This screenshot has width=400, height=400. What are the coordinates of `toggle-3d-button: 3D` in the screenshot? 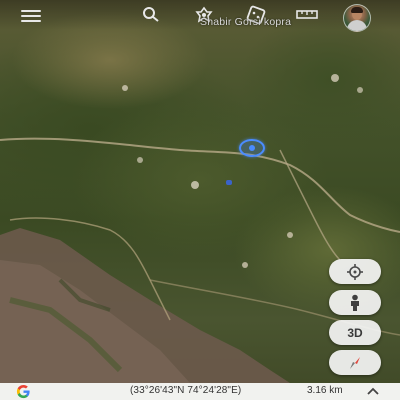 It's located at (355, 332).